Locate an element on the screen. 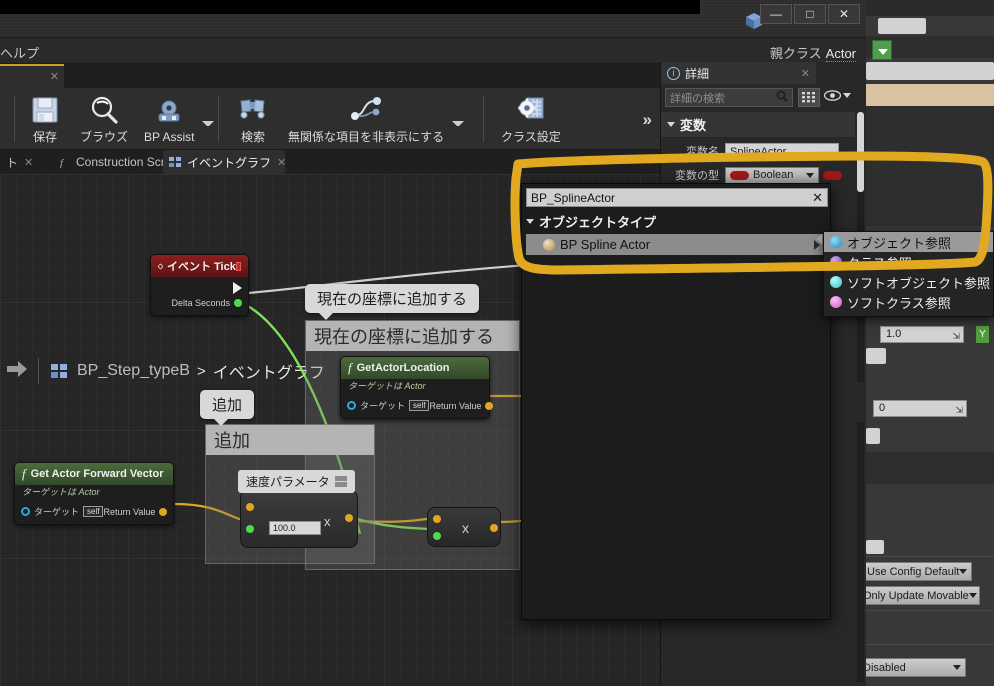 The width and height of the screenshot is (994, 686). type-picker-search-value: BP_SplineActor is located at coordinates (573, 197).